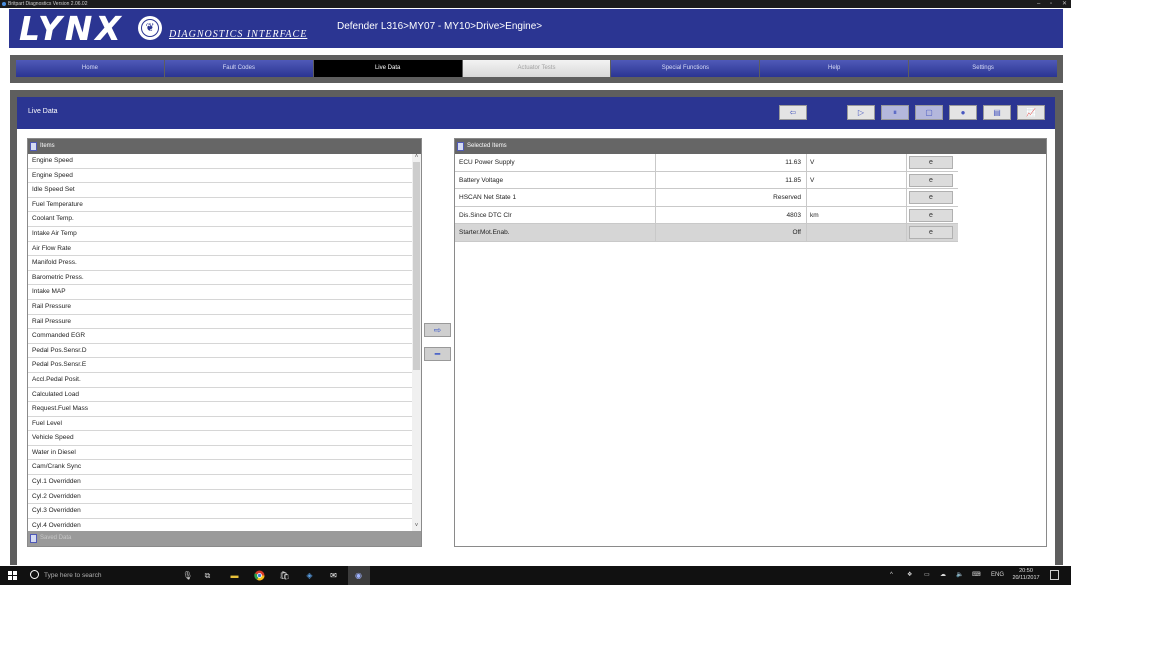  Describe the element at coordinates (685, 68) in the screenshot. I see `tab-special-functions: Special Functions` at that location.